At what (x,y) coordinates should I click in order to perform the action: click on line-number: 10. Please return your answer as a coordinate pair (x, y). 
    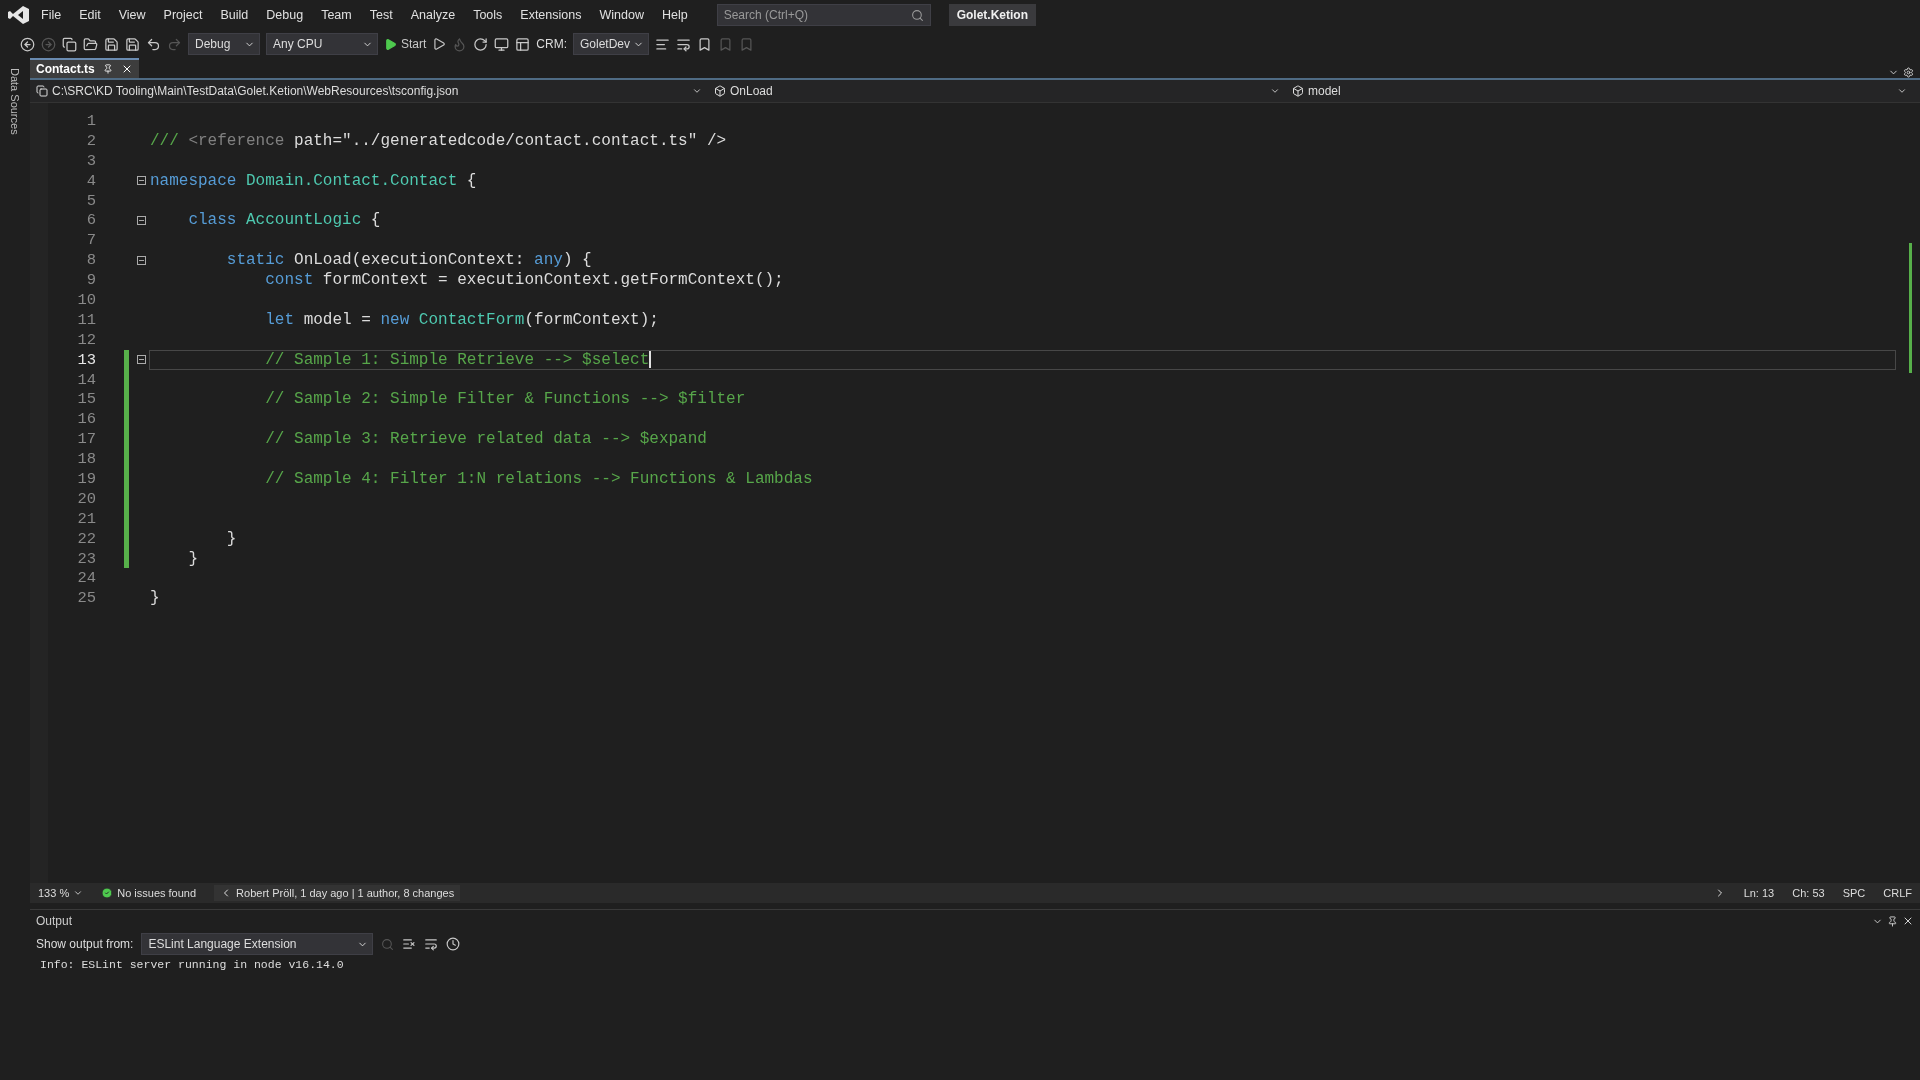
    Looking at the image, I should click on (86, 299).